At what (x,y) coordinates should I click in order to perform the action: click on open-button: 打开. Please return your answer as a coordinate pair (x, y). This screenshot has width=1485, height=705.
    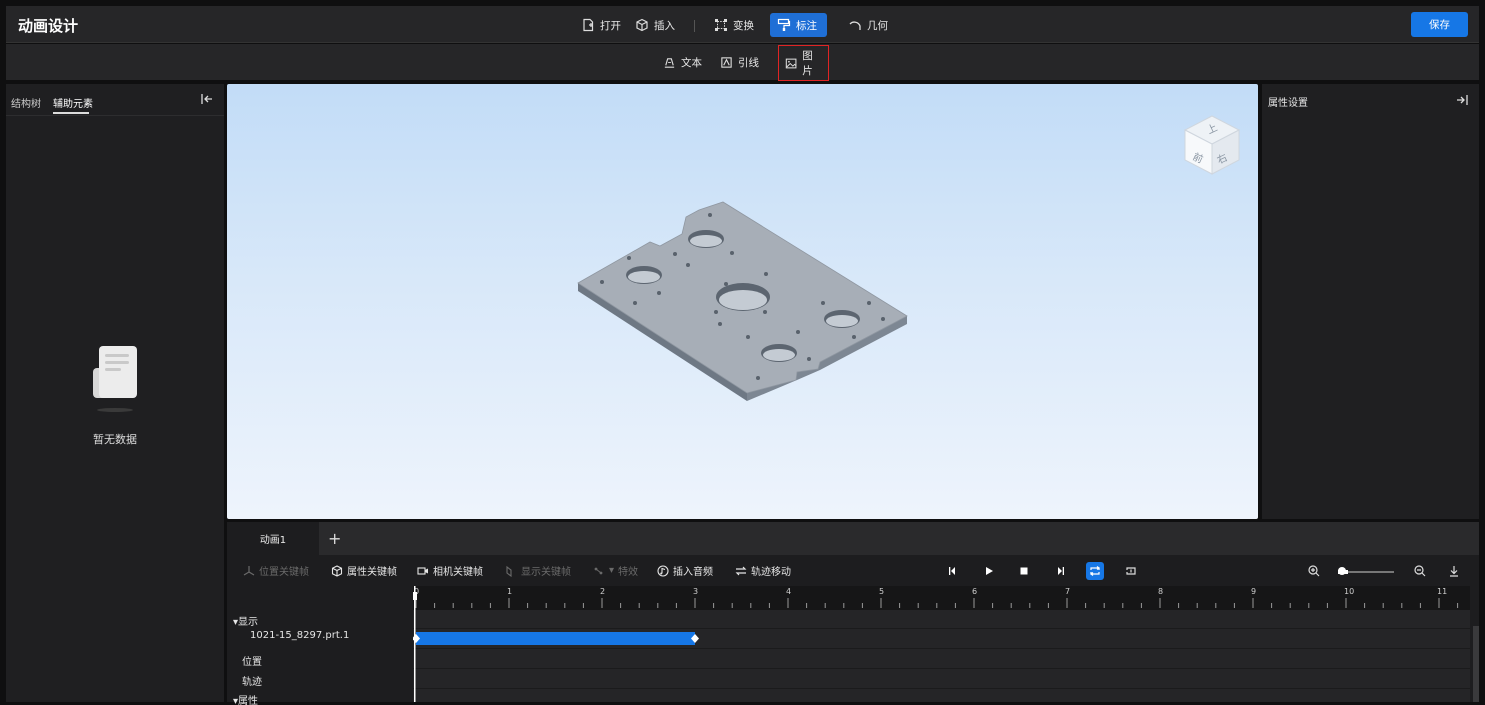
    Looking at the image, I should click on (601, 25).